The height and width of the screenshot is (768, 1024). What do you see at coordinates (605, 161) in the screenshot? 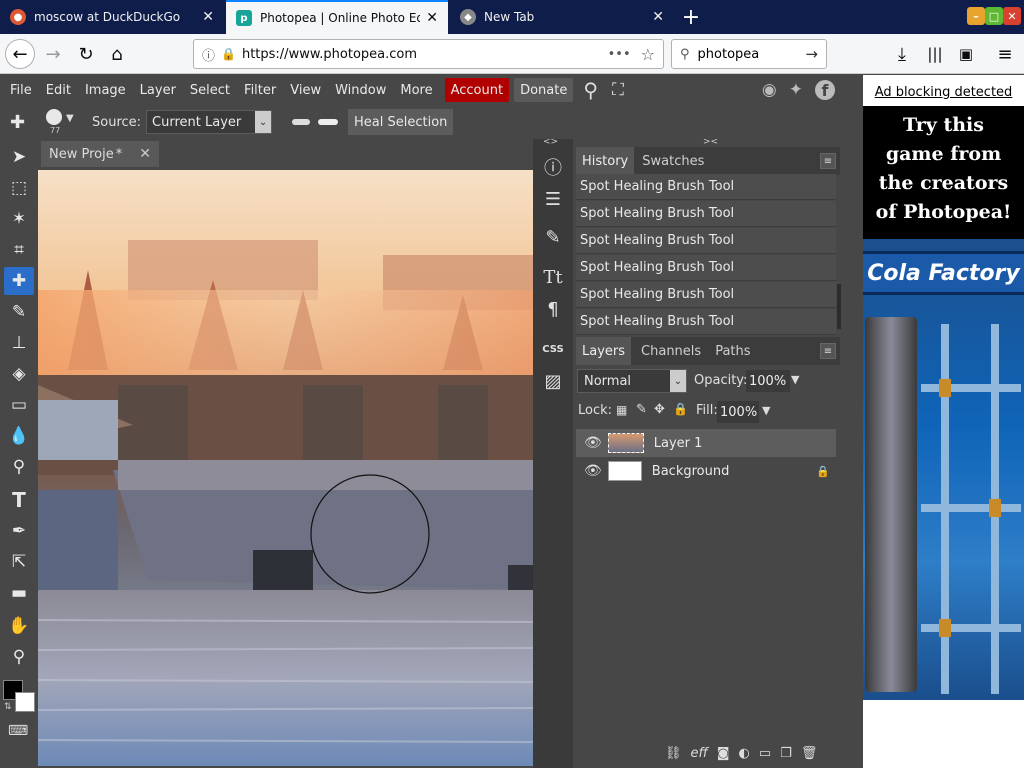
I see `tab-history: History` at bounding box center [605, 161].